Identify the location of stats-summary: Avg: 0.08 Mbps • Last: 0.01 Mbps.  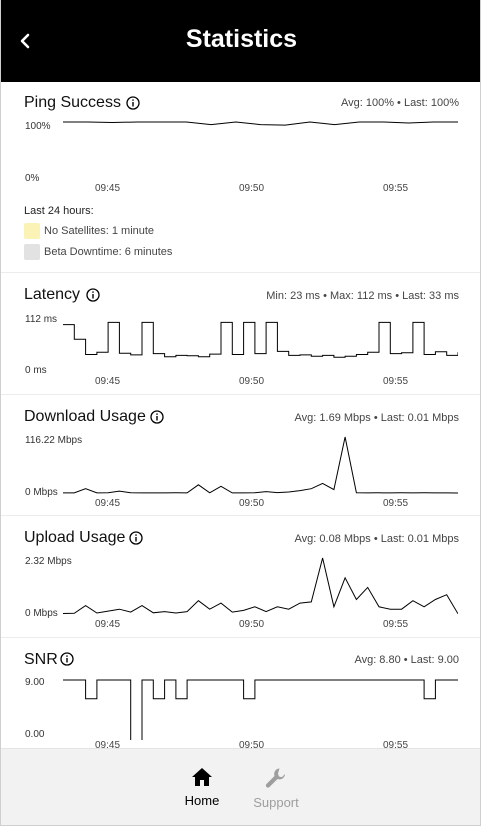
(376, 539).